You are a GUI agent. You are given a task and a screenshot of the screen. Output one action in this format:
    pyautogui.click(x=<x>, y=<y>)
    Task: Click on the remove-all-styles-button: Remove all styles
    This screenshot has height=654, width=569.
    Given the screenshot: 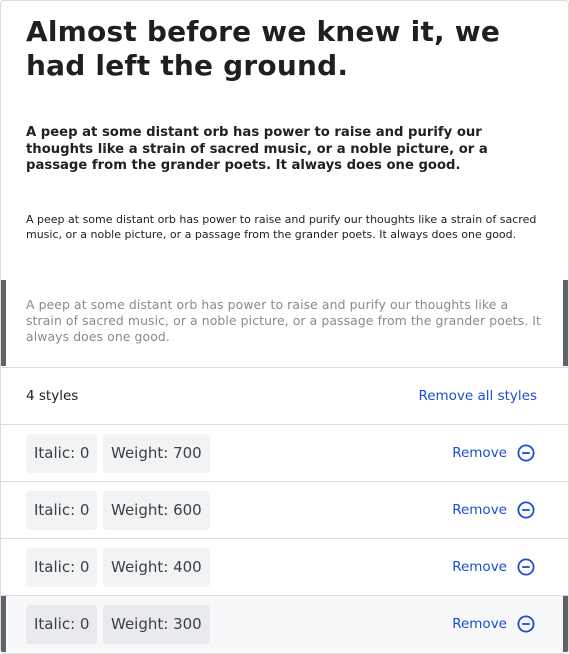 What is the action you would take?
    pyautogui.click(x=477, y=396)
    